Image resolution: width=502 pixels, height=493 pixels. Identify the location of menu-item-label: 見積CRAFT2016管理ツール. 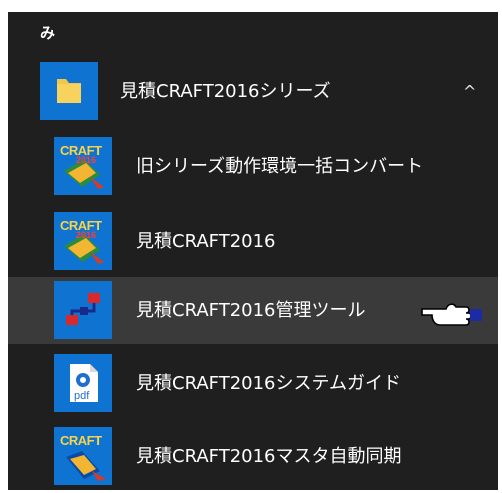
(251, 310).